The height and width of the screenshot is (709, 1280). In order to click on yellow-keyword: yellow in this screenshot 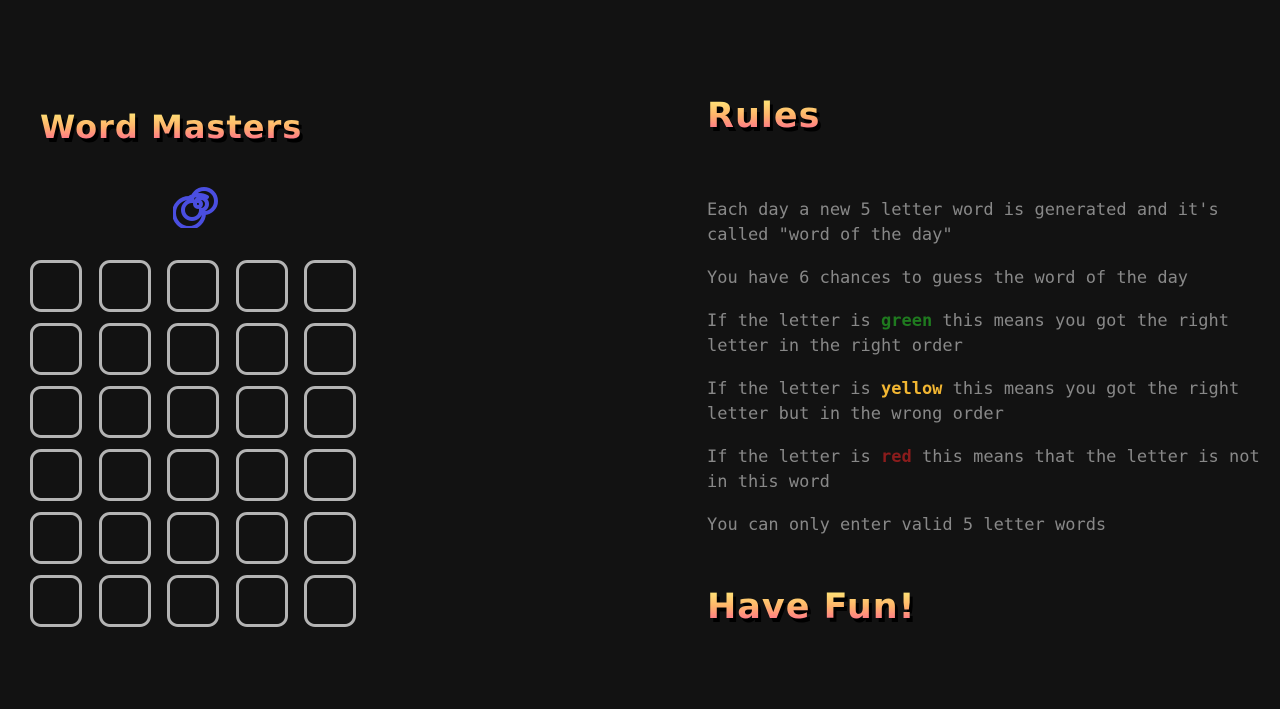, I will do `click(912, 389)`.